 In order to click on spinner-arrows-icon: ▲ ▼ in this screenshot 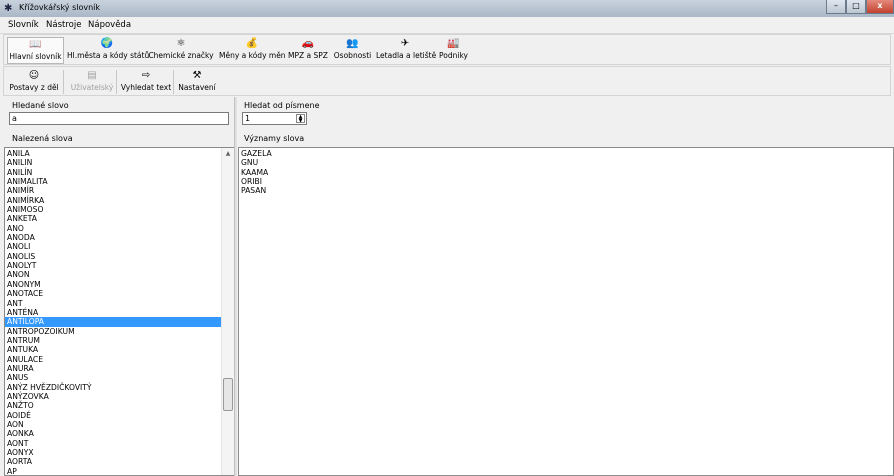, I will do `click(300, 119)`.